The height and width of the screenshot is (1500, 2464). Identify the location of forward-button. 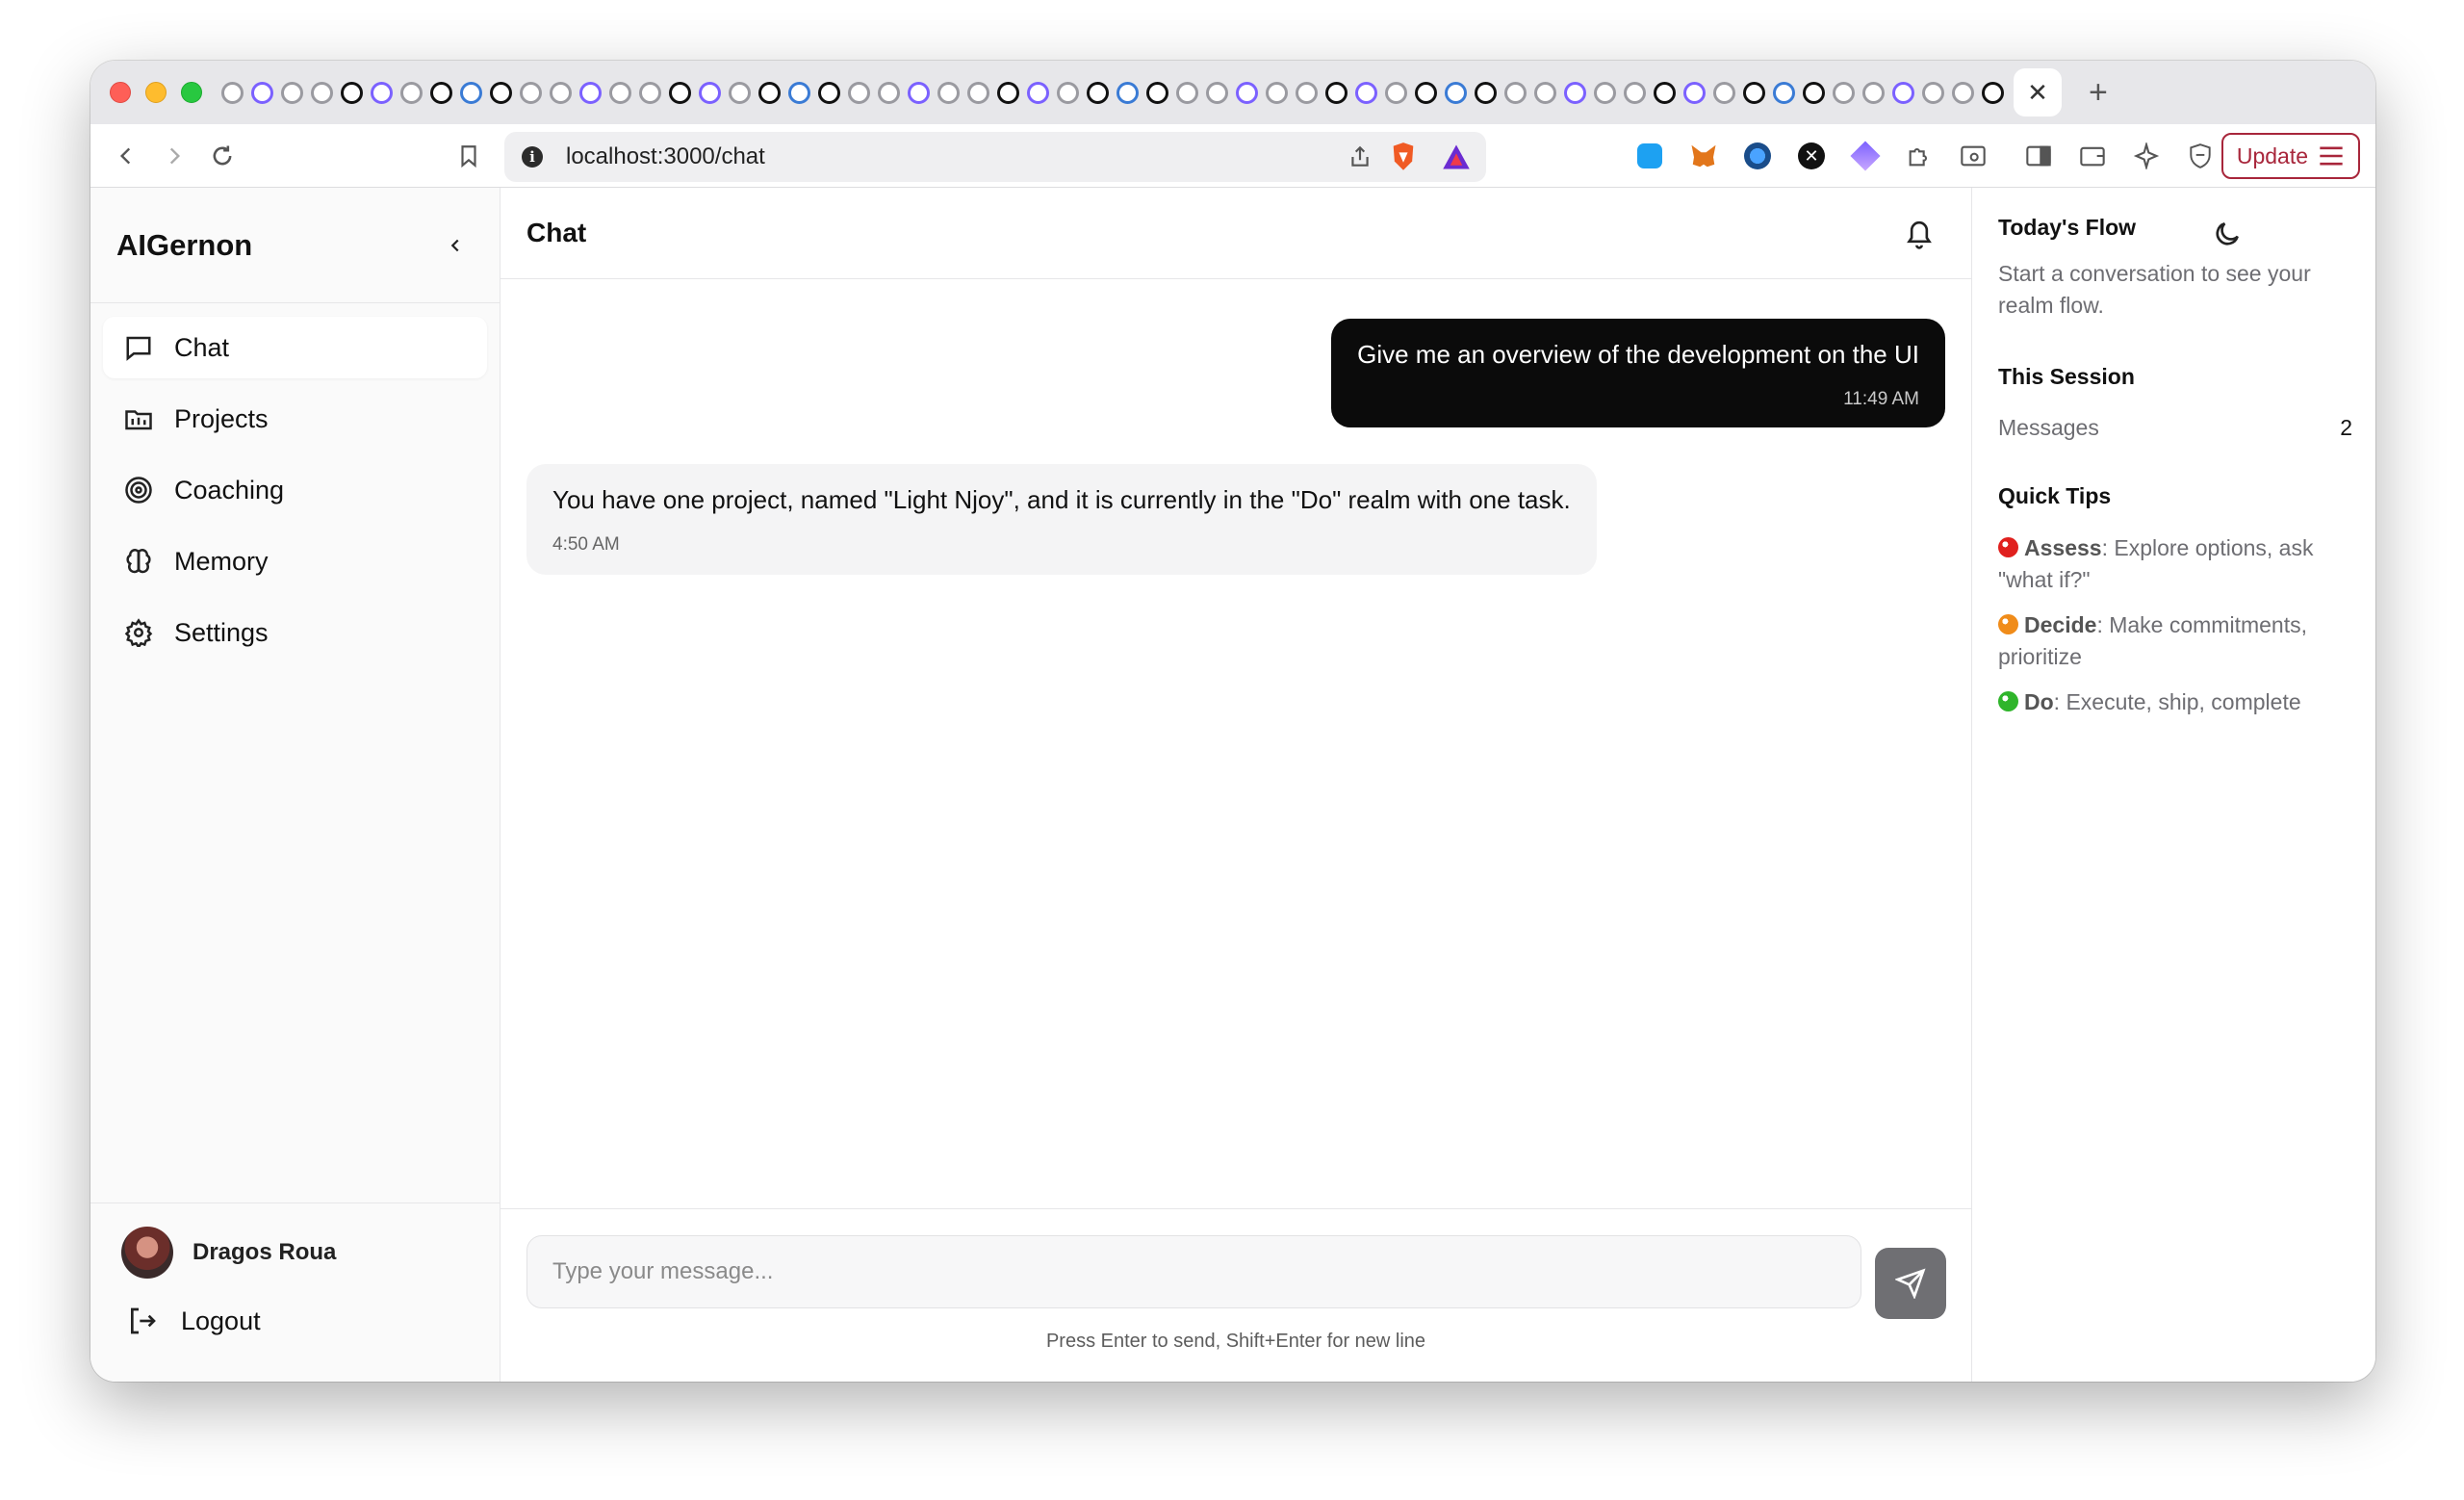
(174, 156).